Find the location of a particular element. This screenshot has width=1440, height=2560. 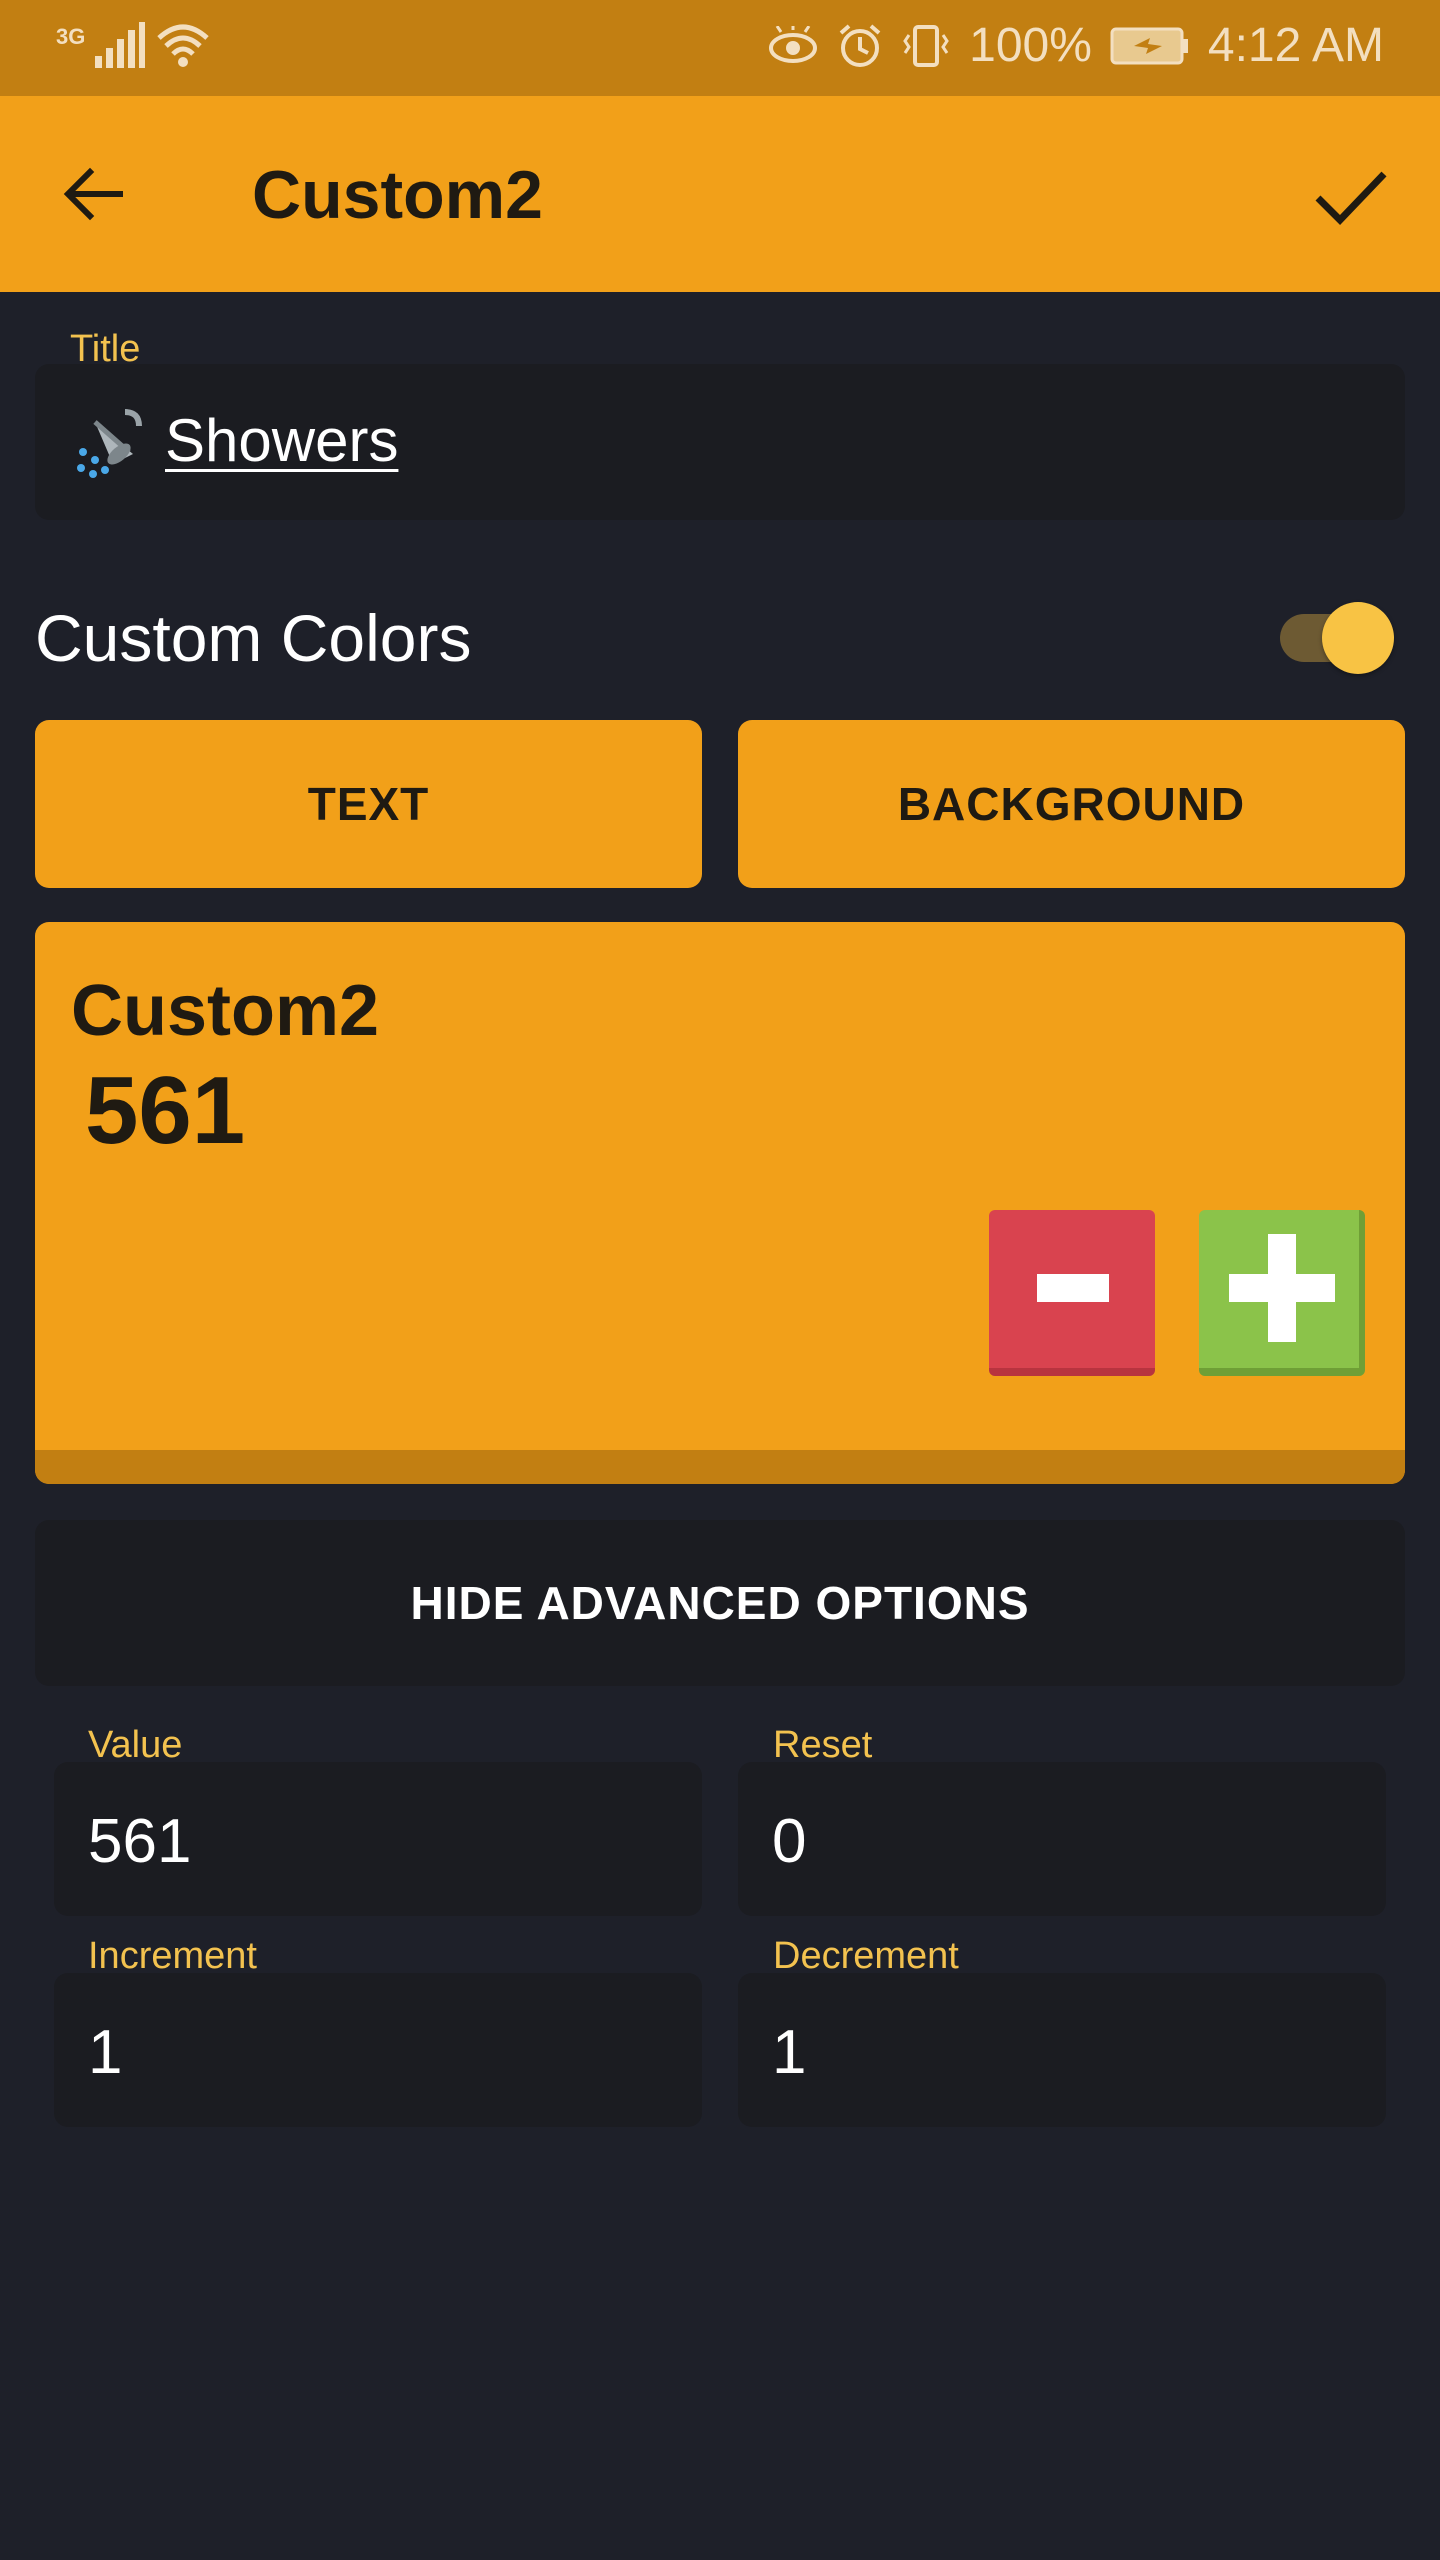

hide-advanced-options-button: HIDE ADVANCED OPTIONS is located at coordinates (720, 1603).